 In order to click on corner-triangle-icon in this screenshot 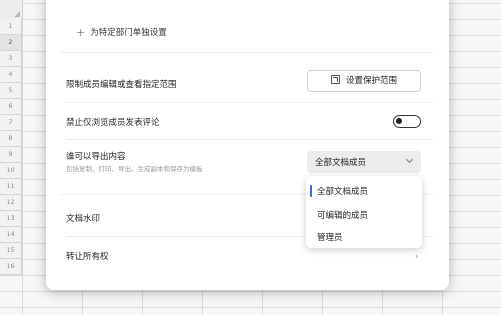, I will do `click(17, 14)`.